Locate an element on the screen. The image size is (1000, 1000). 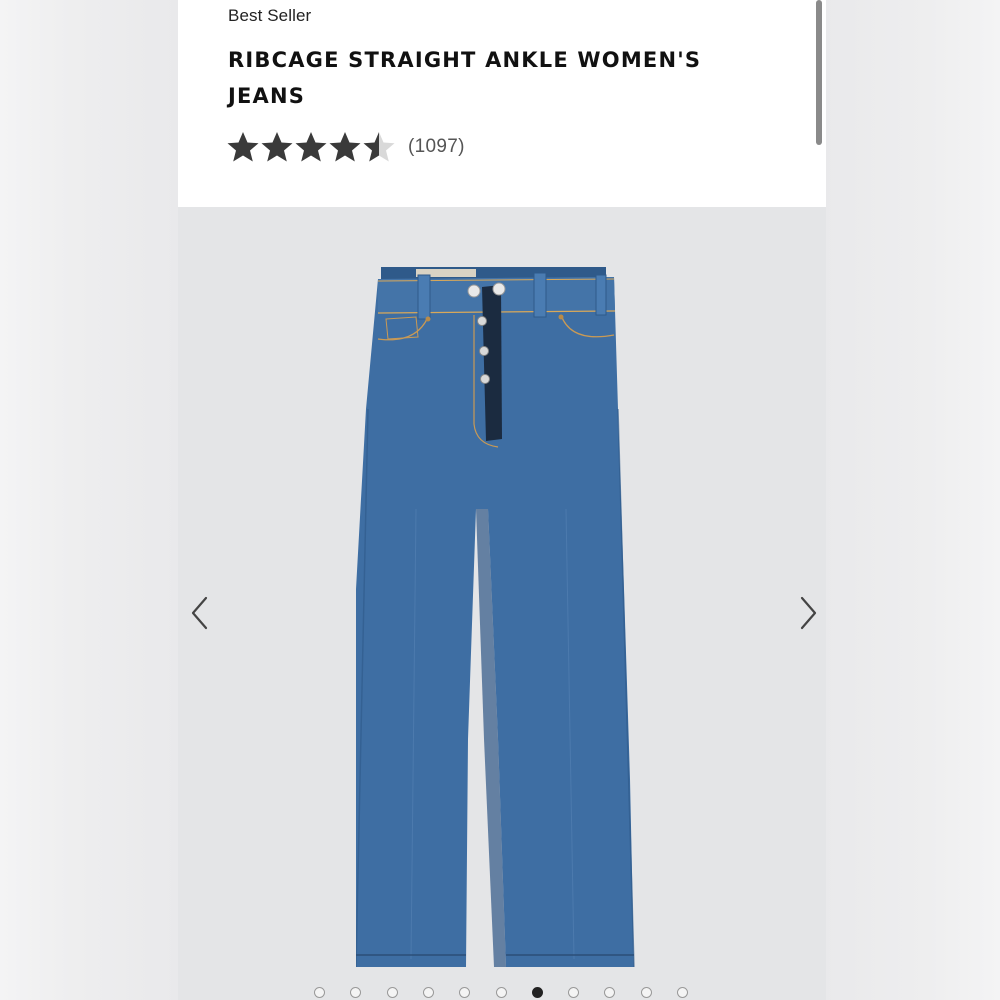
next-image-button is located at coordinates (807, 613).